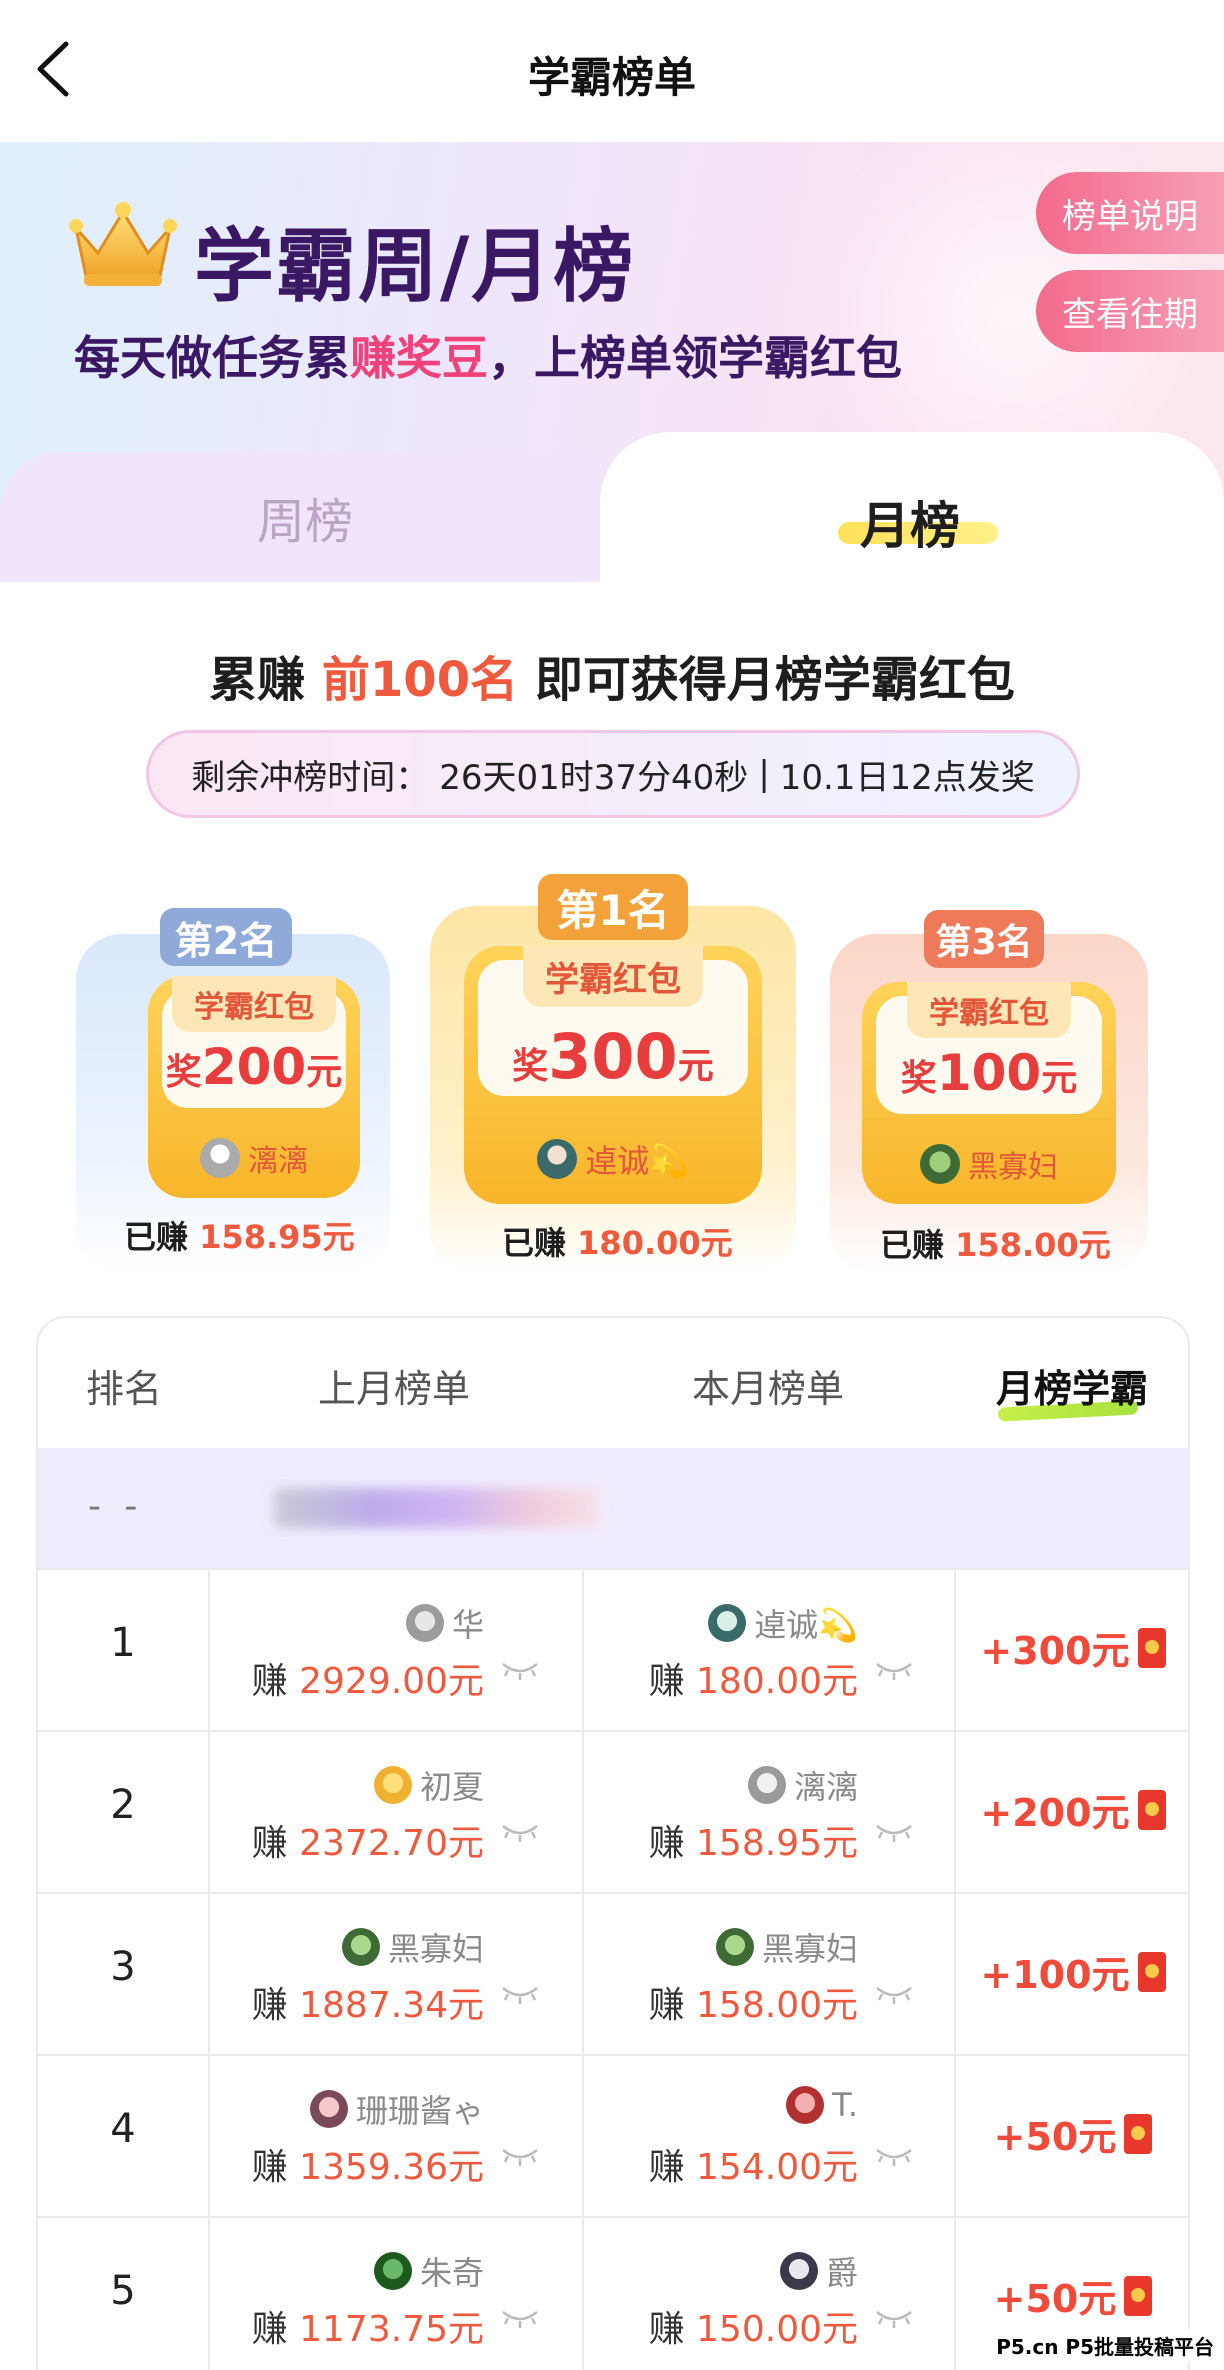 The image size is (1224, 2370). I want to click on history-button: 查看往期, so click(1130, 311).